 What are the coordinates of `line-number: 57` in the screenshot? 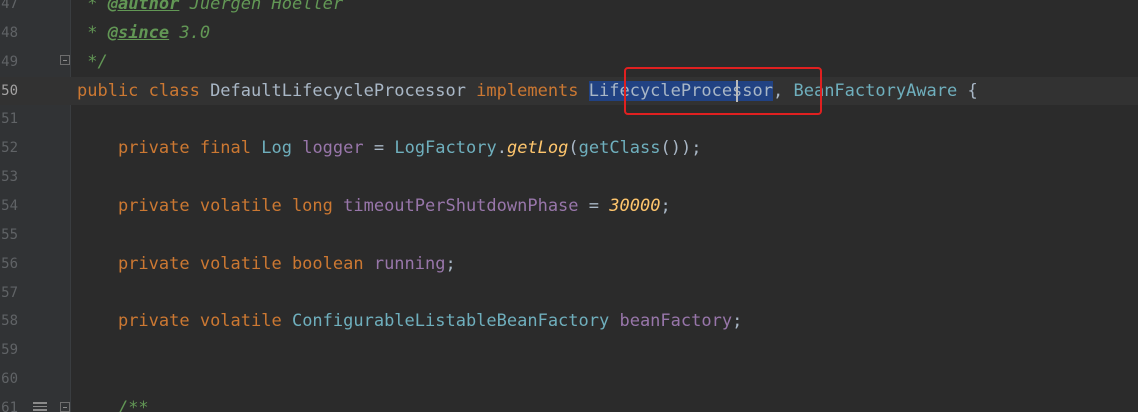 It's located at (9, 292).